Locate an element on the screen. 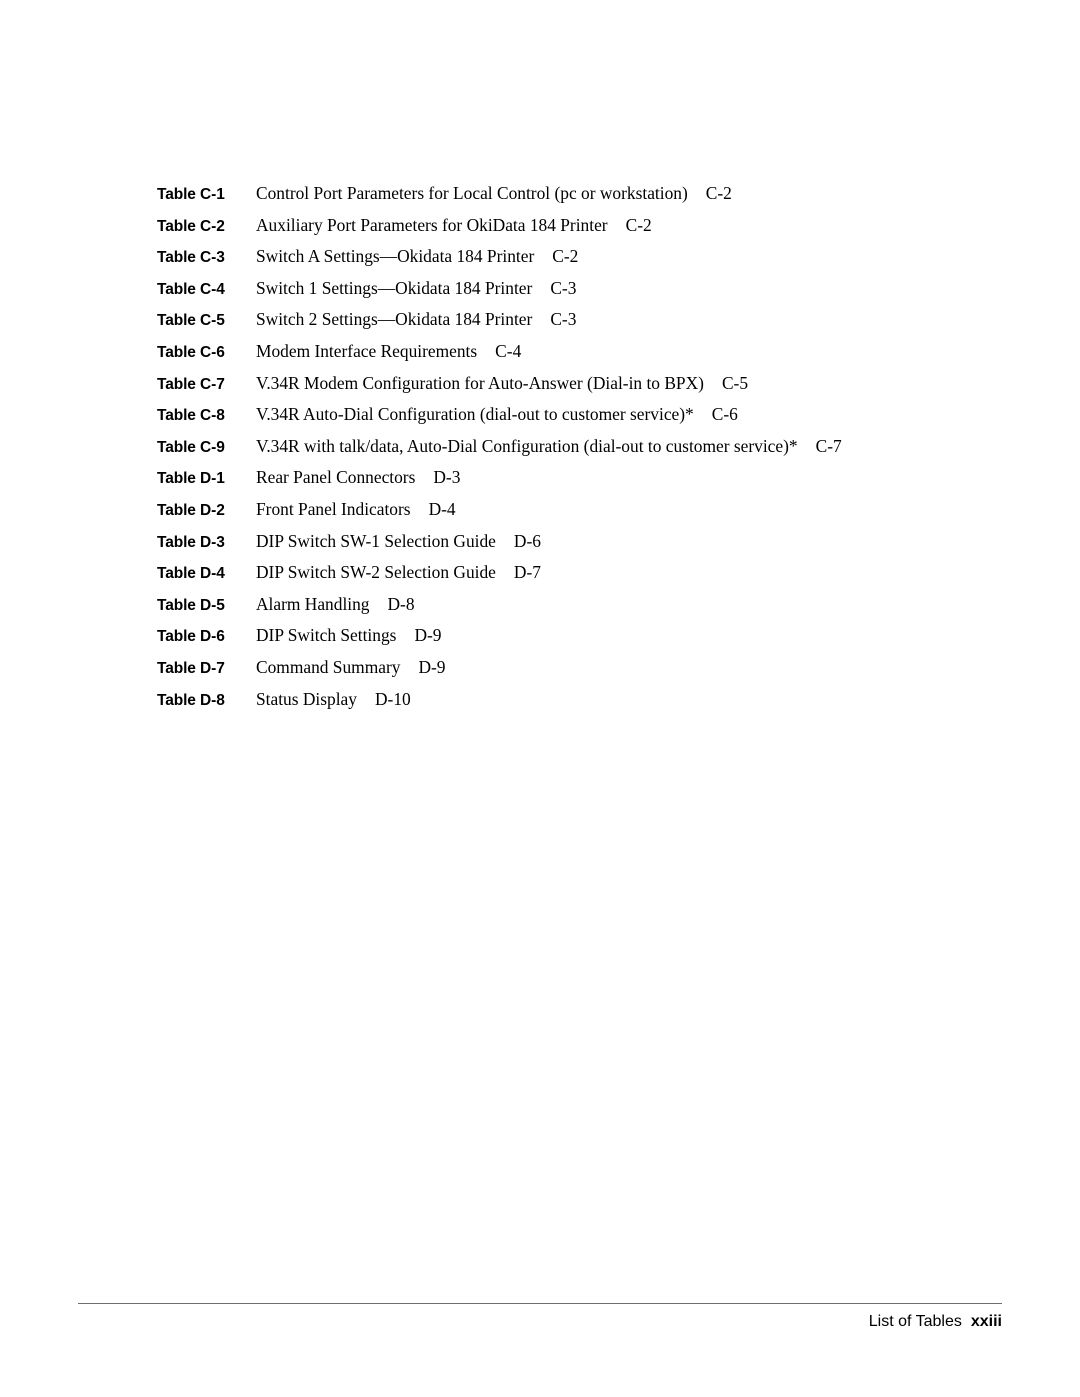 Image resolution: width=1080 pixels, height=1397 pixels. table-page-reference: C-7 is located at coordinates (828, 445).